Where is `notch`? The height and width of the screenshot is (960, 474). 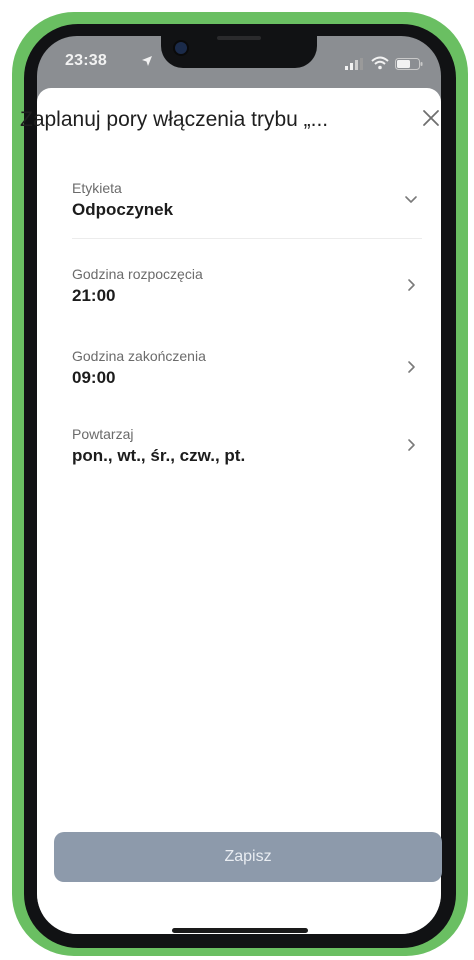 notch is located at coordinates (239, 52).